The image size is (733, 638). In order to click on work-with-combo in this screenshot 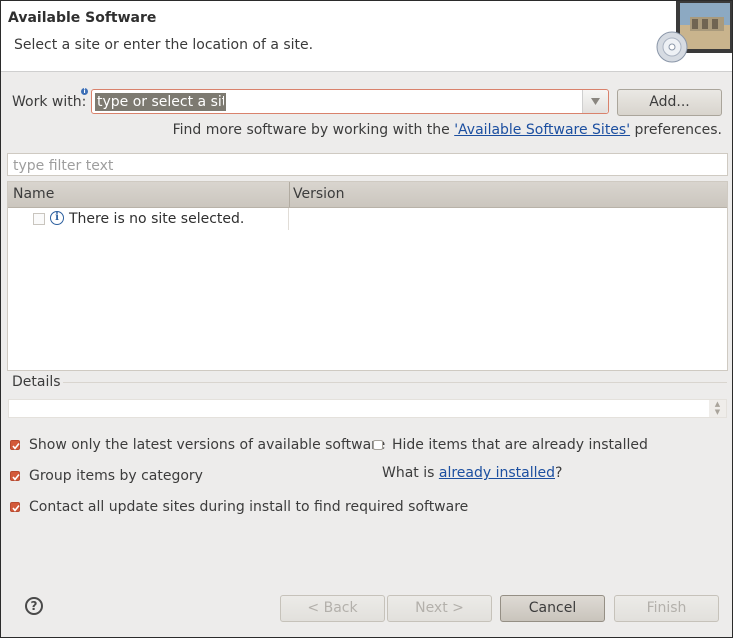, I will do `click(350, 101)`.